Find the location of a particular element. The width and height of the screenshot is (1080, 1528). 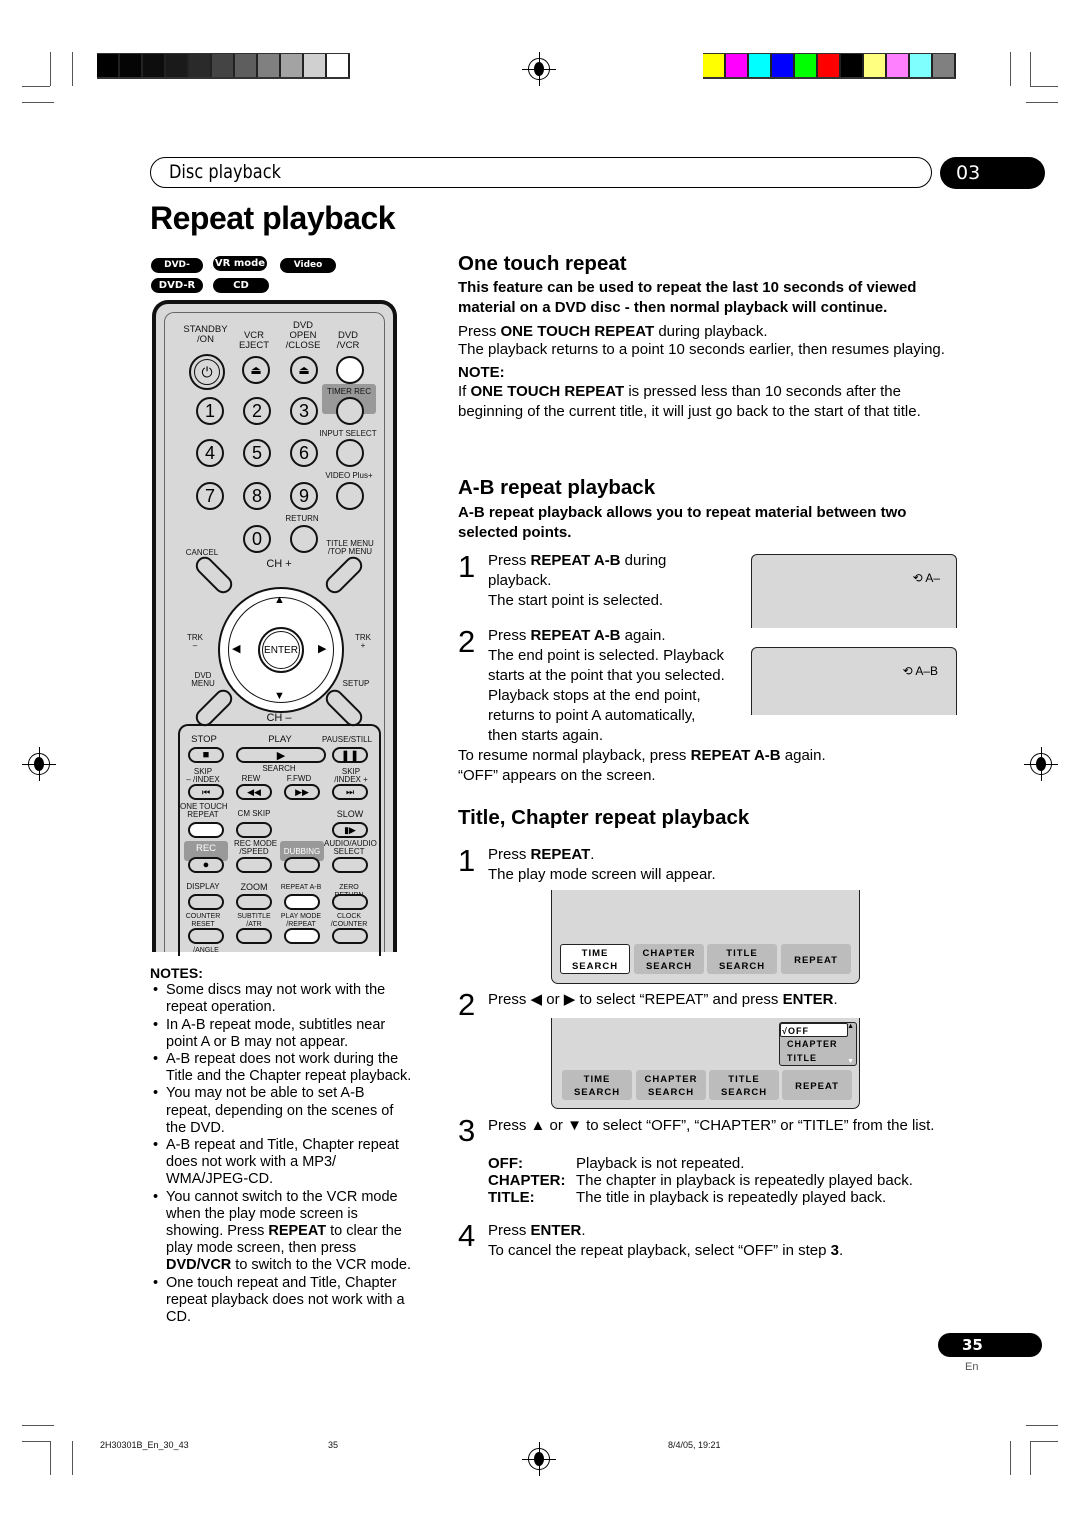

down-arrow-icon: ▼ is located at coordinates (574, 1125).